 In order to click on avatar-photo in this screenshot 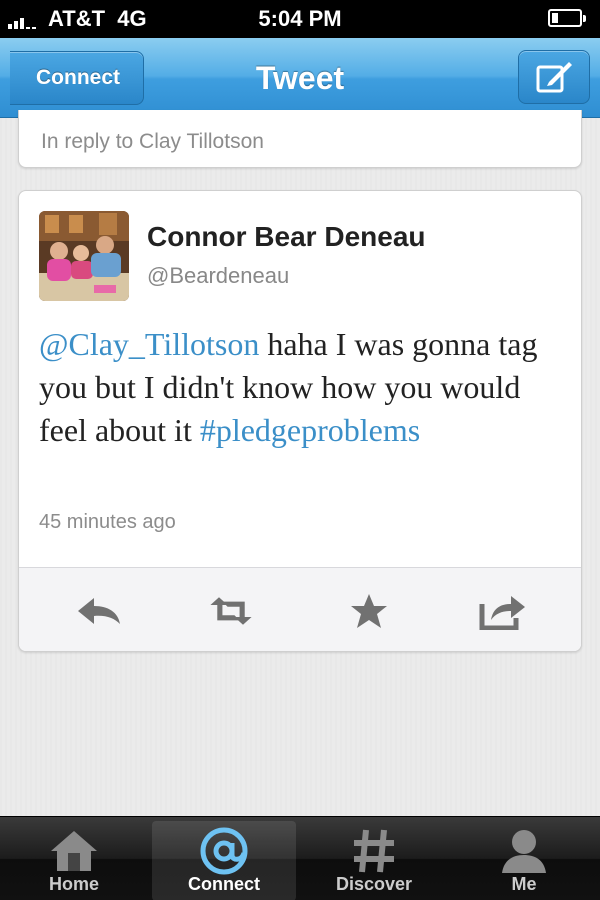, I will do `click(84, 256)`.